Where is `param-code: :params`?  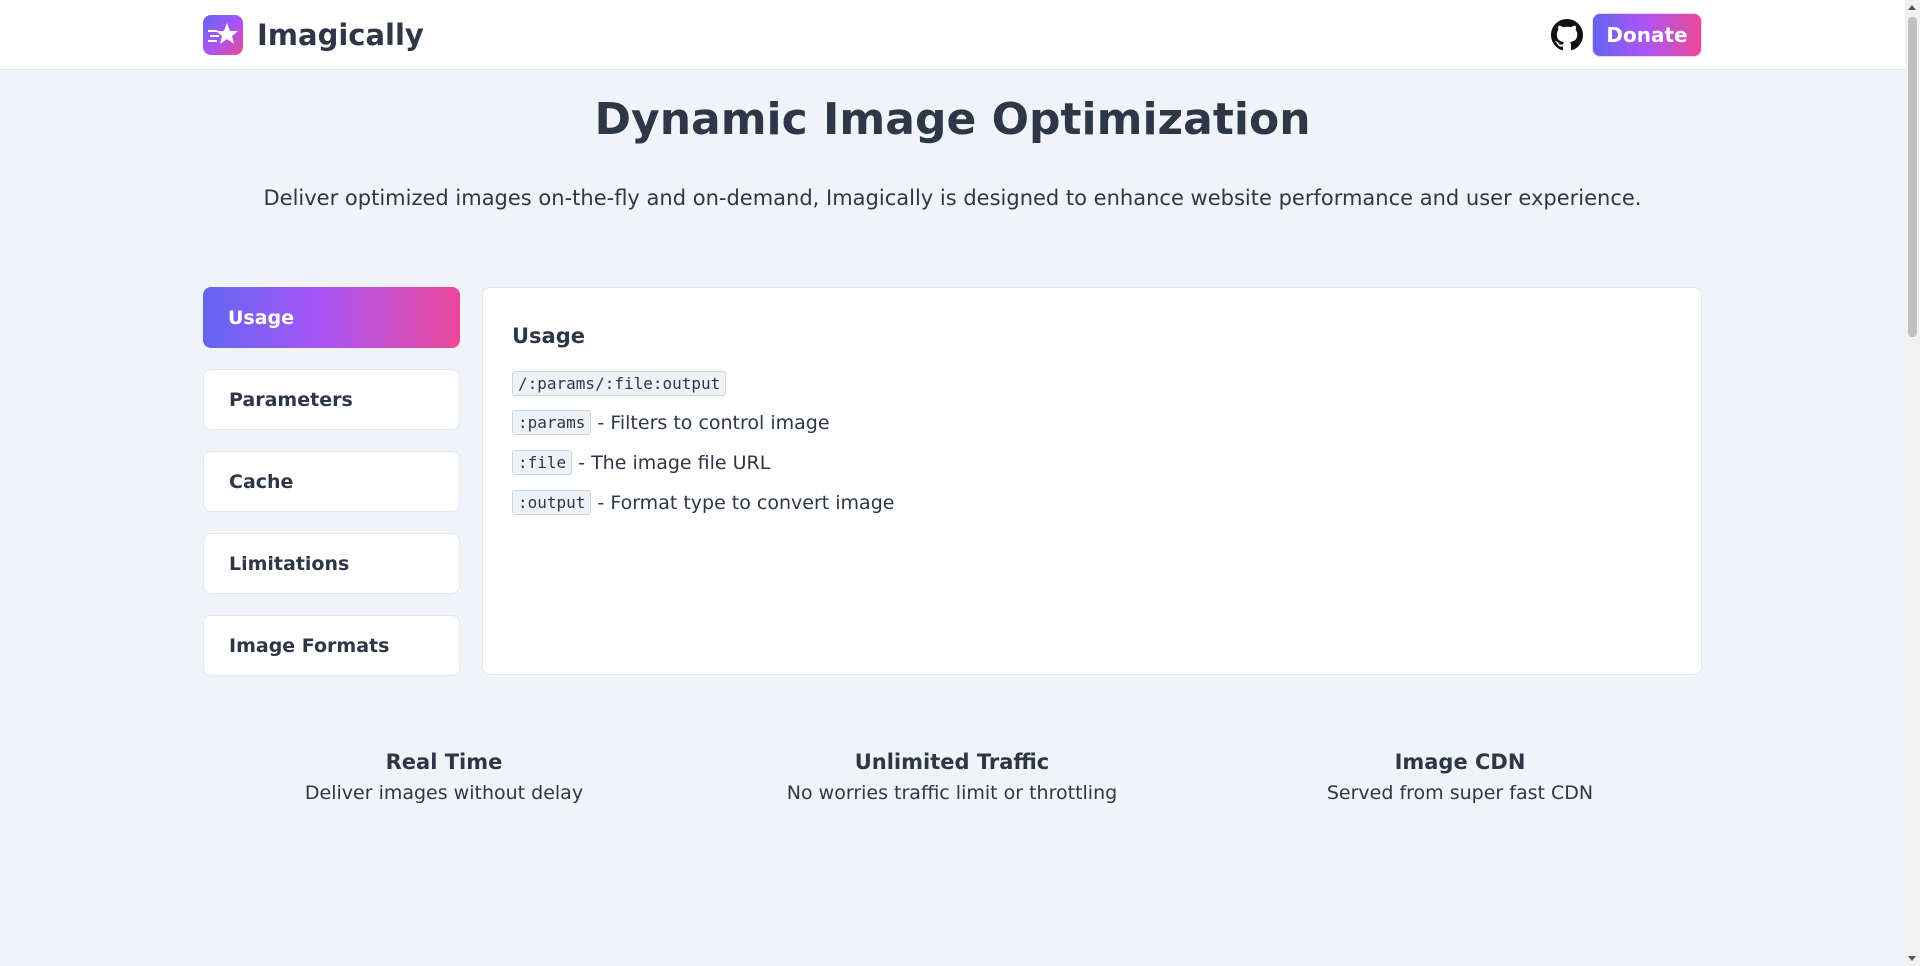
param-code: :params is located at coordinates (552, 422).